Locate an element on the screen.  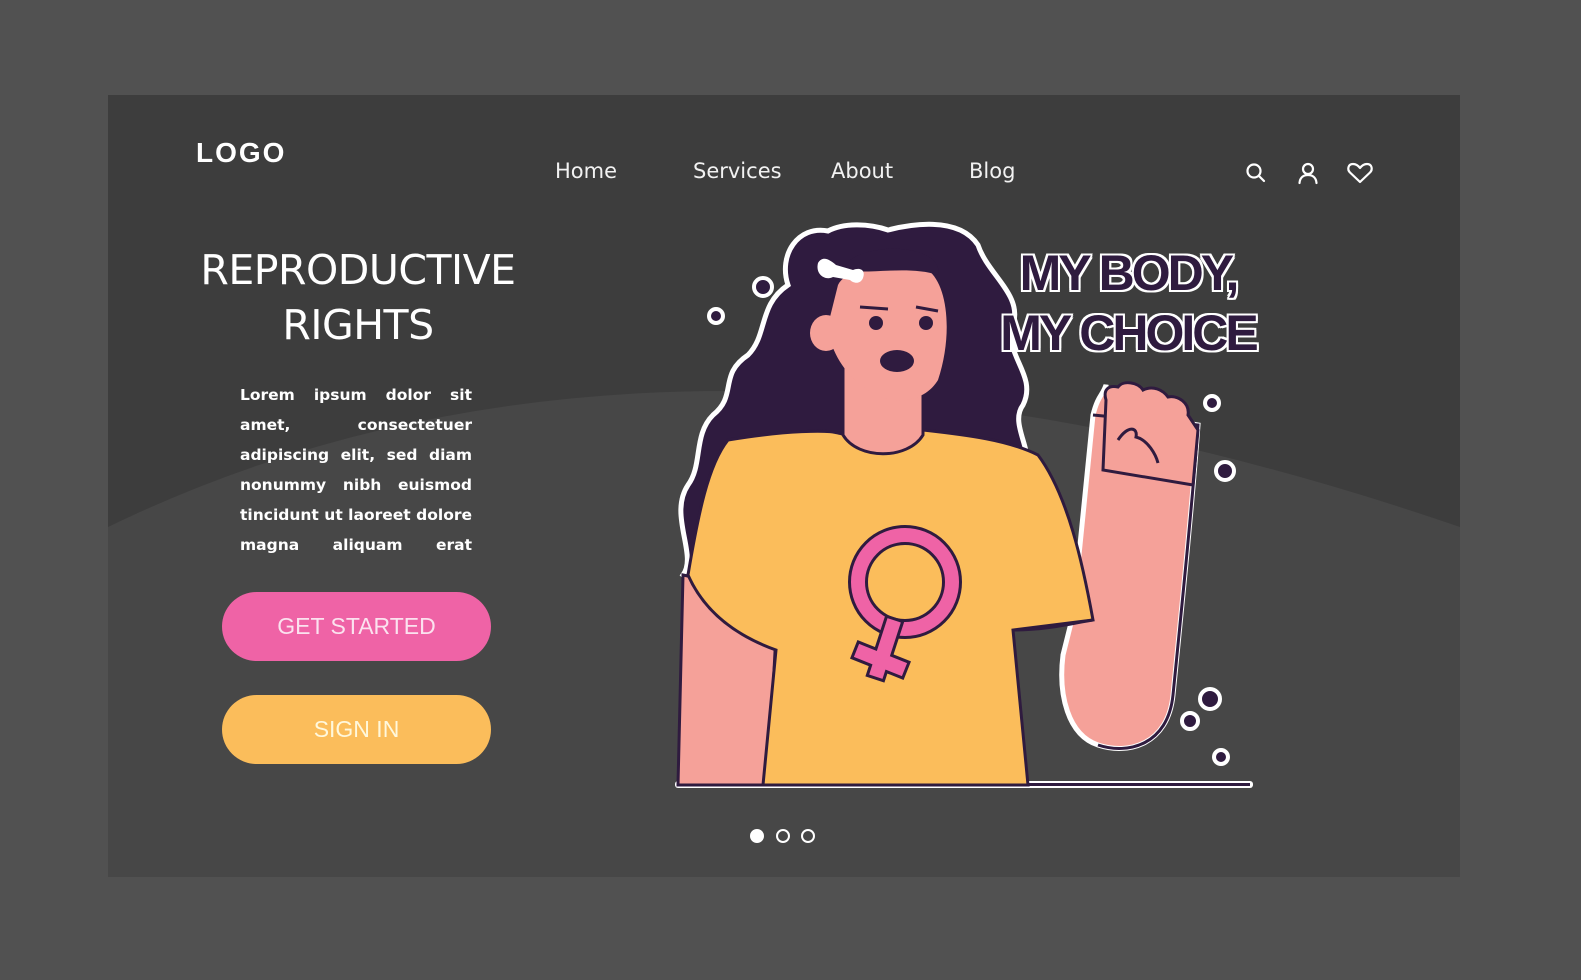
hero-title-line1: REPRODUCTIVE is located at coordinates (358, 270).